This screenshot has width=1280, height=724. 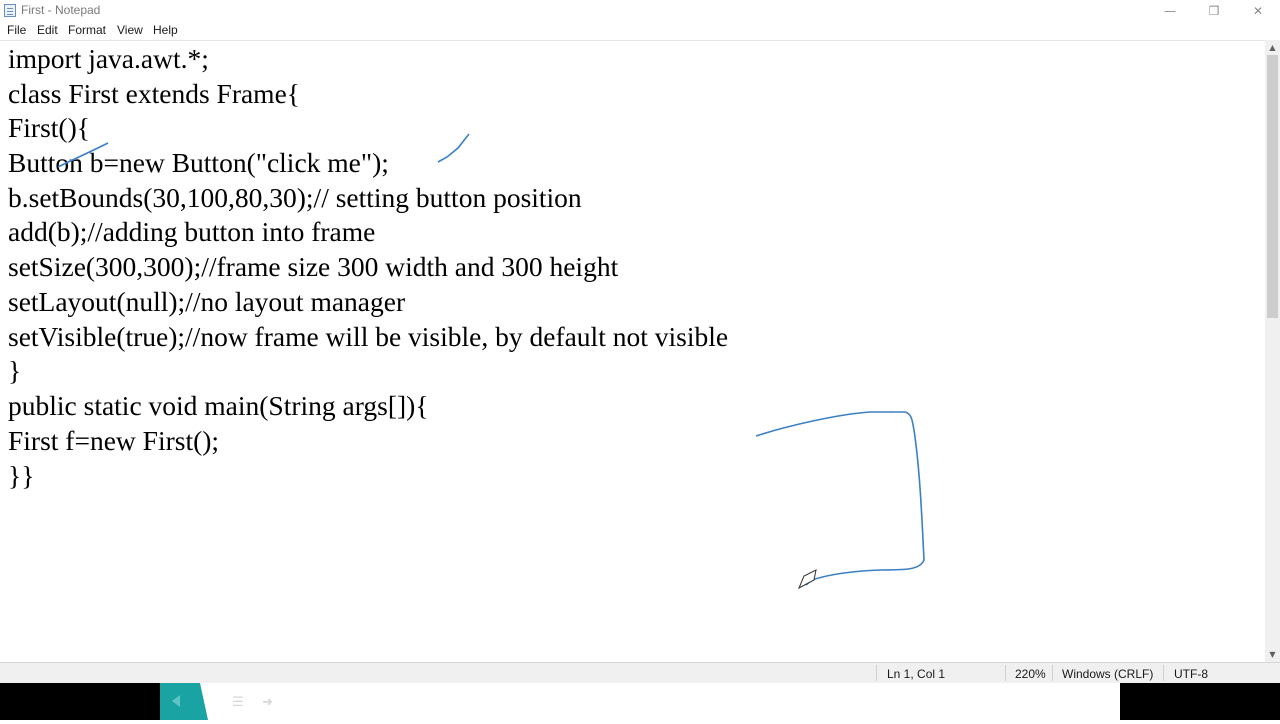 What do you see at coordinates (1108, 674) in the screenshot?
I see `line-ending: Windows (CRLF)` at bounding box center [1108, 674].